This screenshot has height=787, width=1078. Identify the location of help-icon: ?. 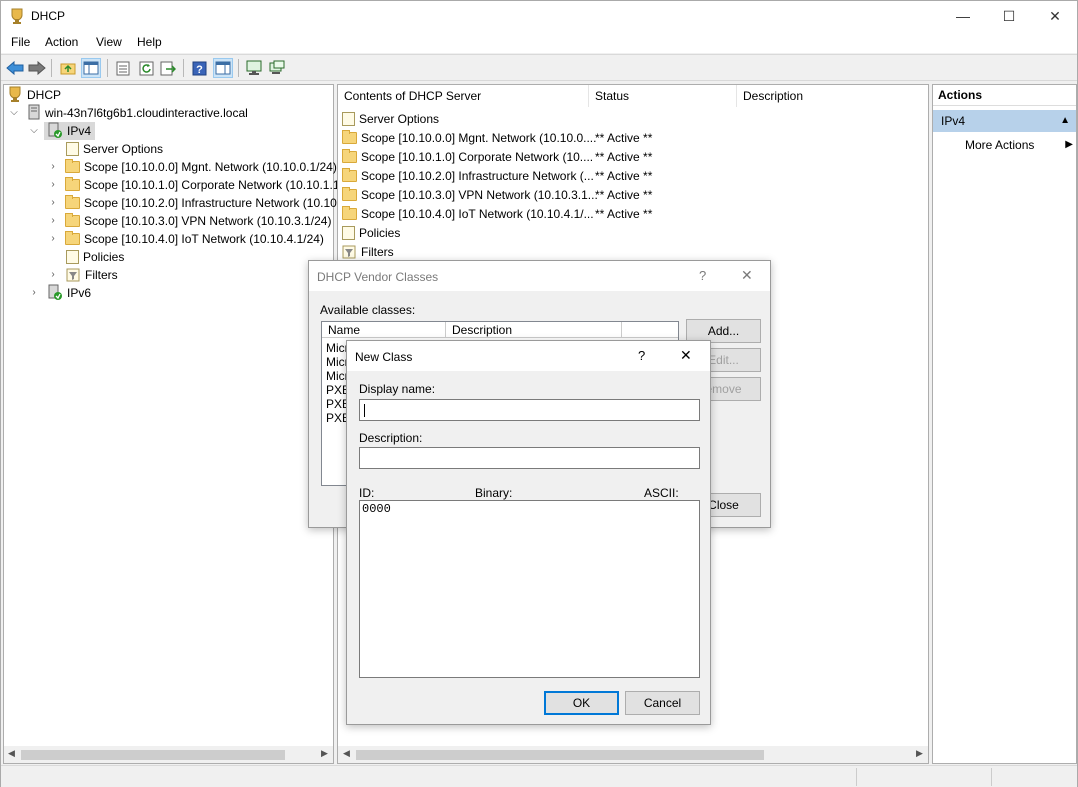
(199, 68).